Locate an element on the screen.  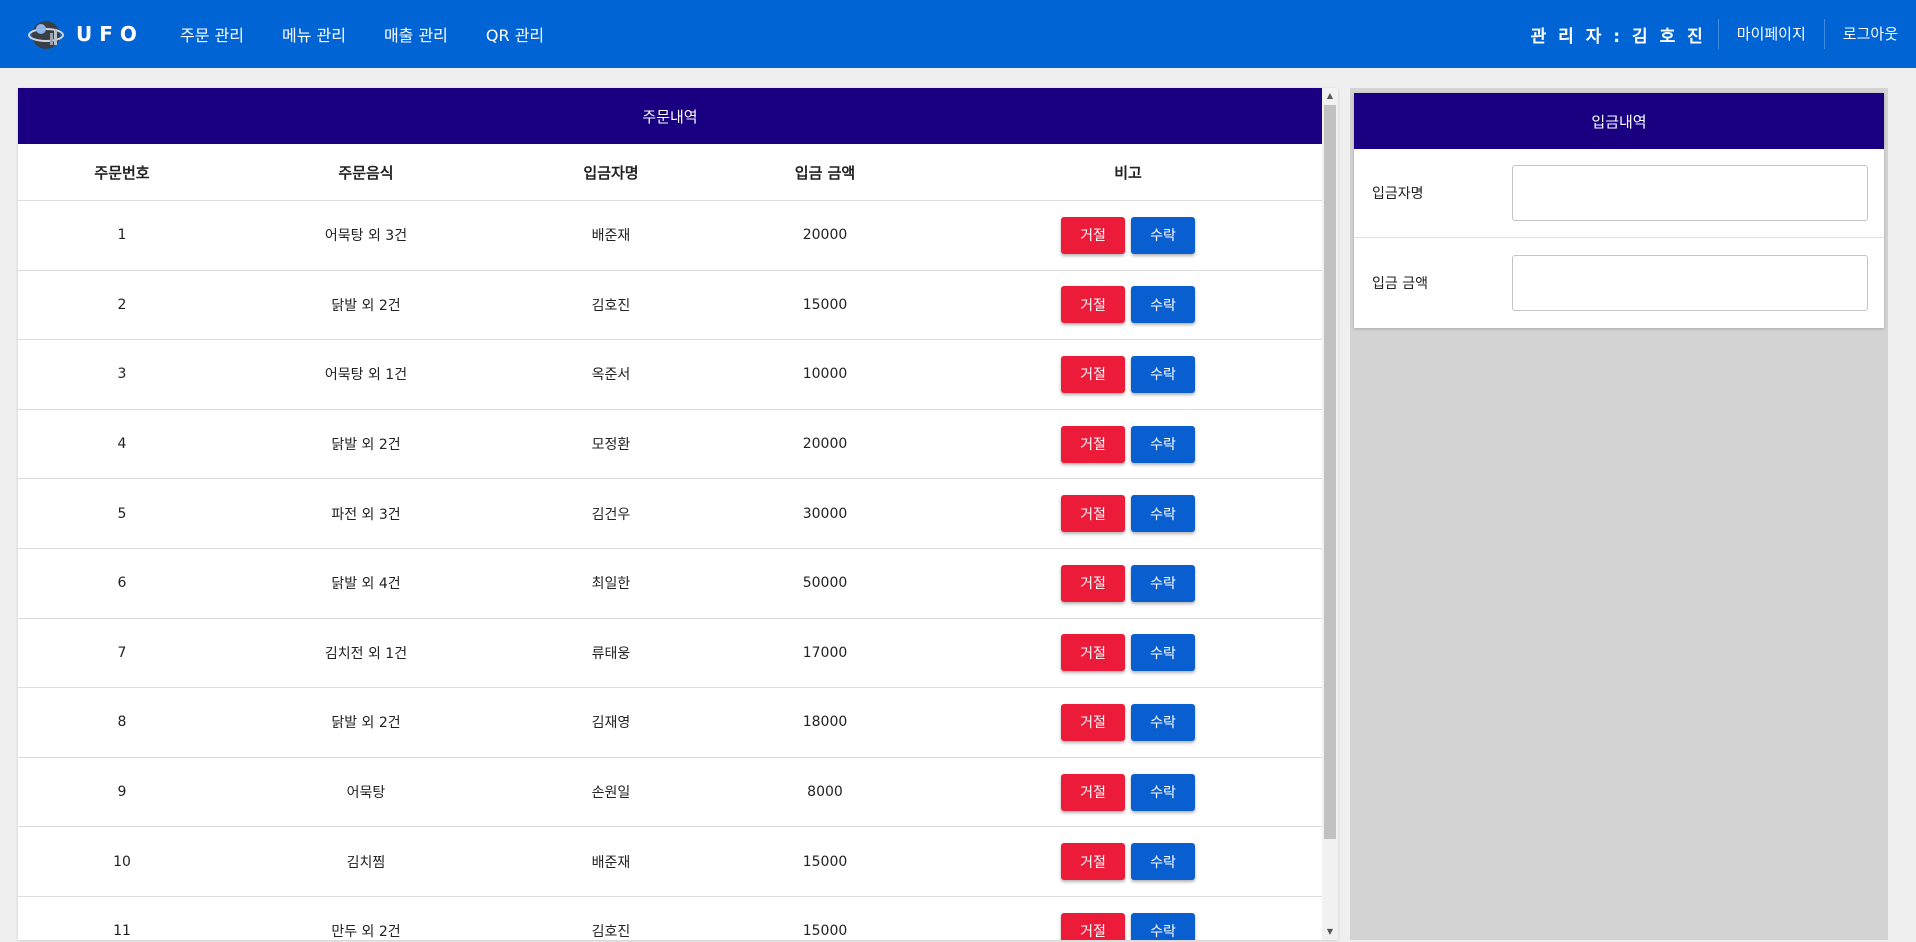
ufo-logo-icon is located at coordinates (47, 34).